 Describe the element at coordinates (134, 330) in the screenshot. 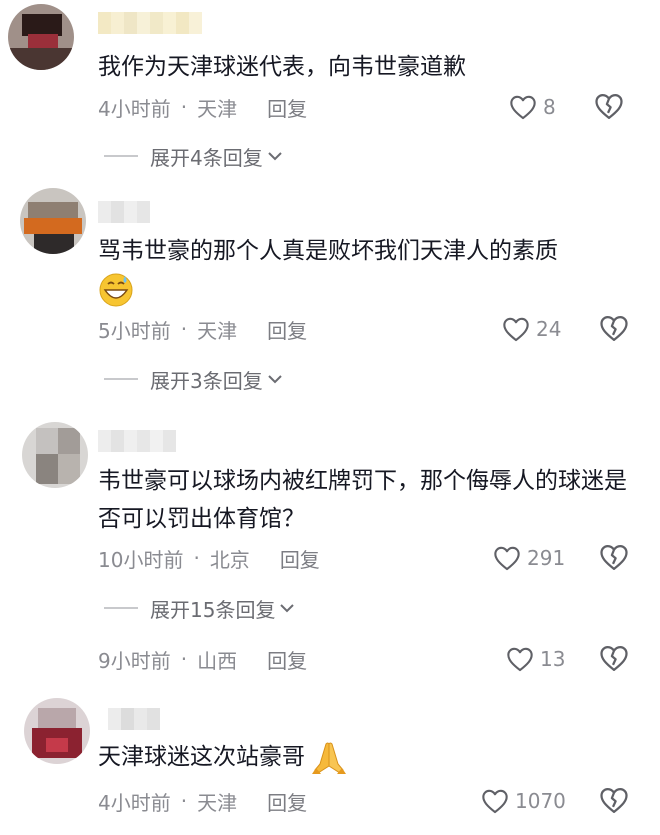

I see `comment-time: 5小时前` at that location.